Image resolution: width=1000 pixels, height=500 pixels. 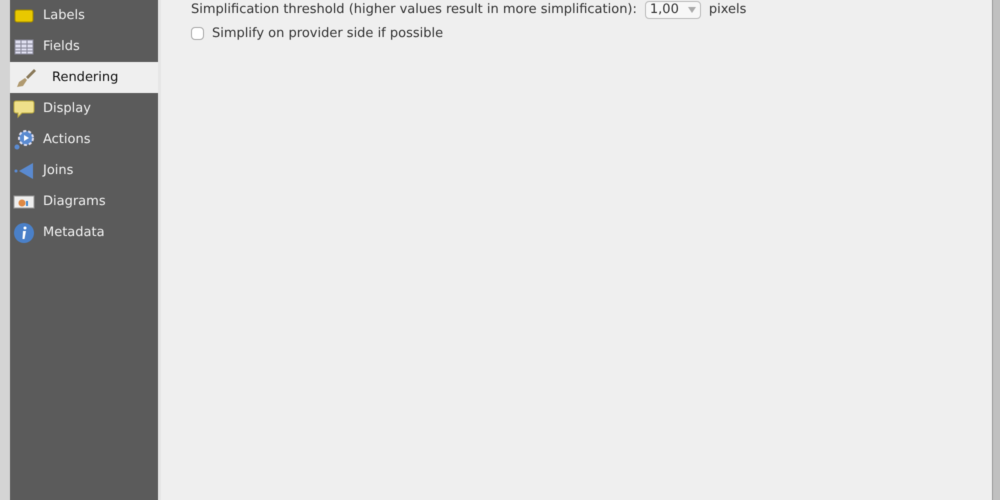 What do you see at coordinates (84, 46) in the screenshot?
I see `sidebar-item: Fields` at bounding box center [84, 46].